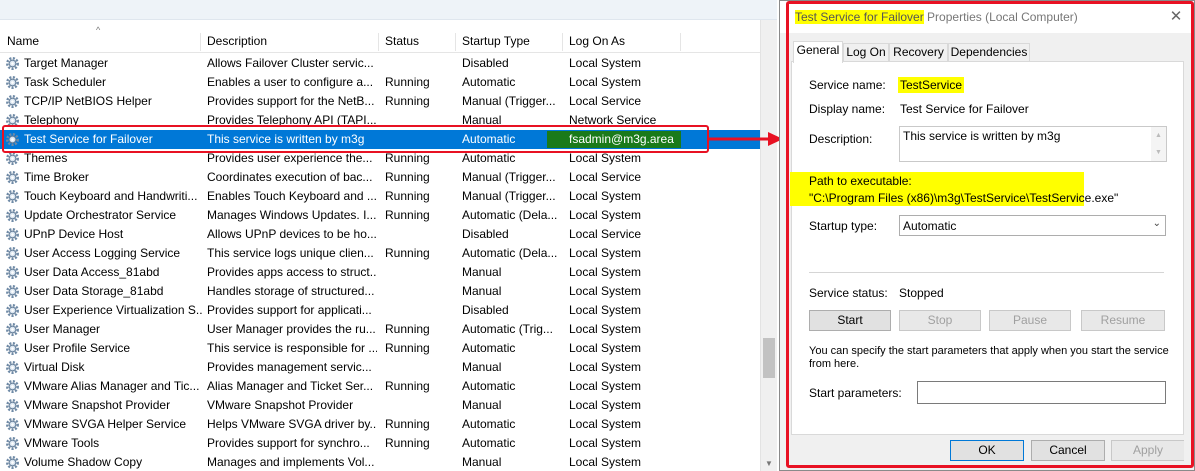 Image resolution: width=1195 pixels, height=471 pixels. What do you see at coordinates (74, 234) in the screenshot?
I see `service-name-cell: UPnP Device Host` at bounding box center [74, 234].